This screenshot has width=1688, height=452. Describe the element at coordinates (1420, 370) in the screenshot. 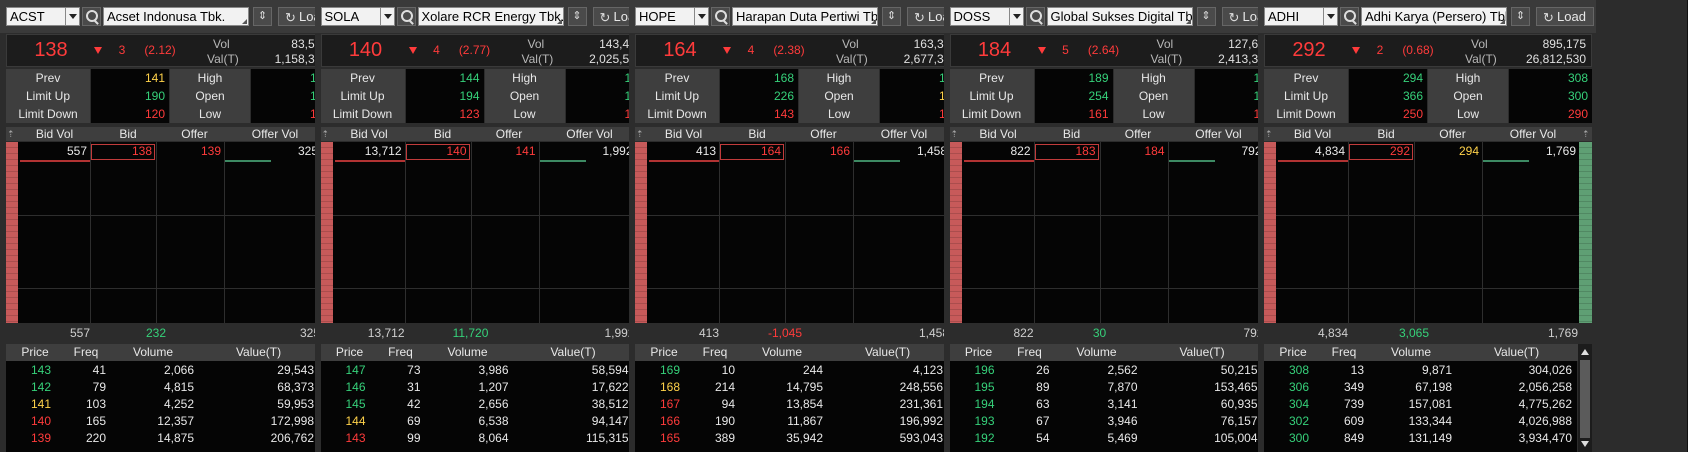

I see `table-row: 308 13 9,871 304,026` at that location.